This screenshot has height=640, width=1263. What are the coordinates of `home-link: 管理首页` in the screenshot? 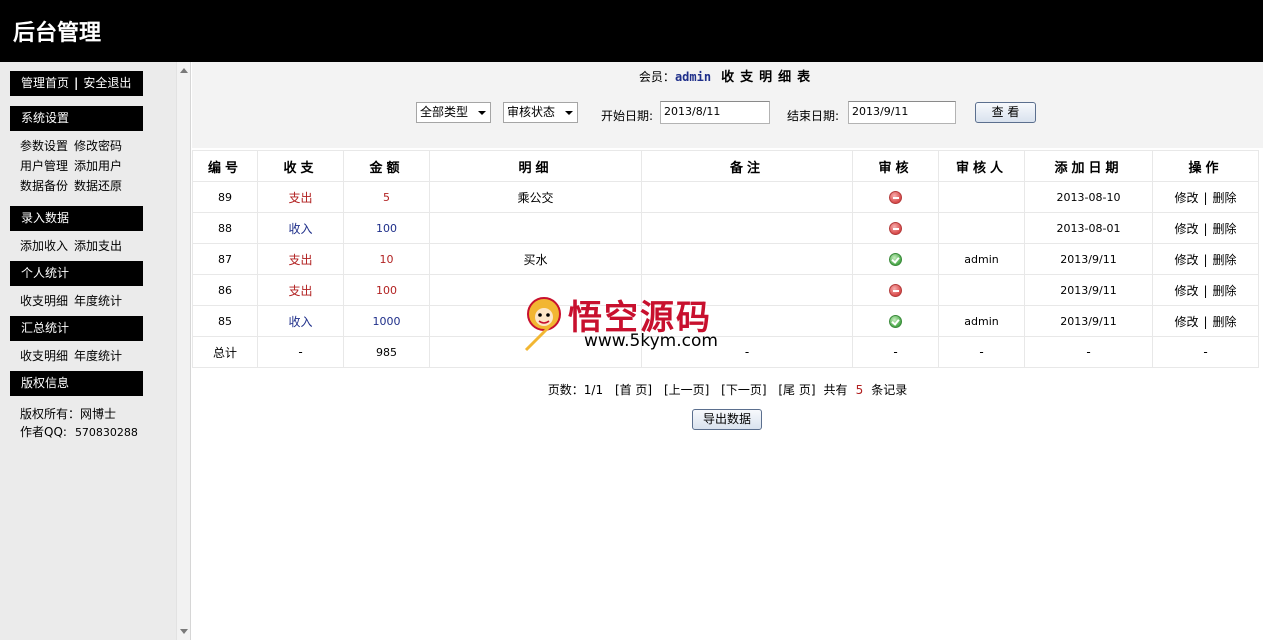 It's located at (39, 83).